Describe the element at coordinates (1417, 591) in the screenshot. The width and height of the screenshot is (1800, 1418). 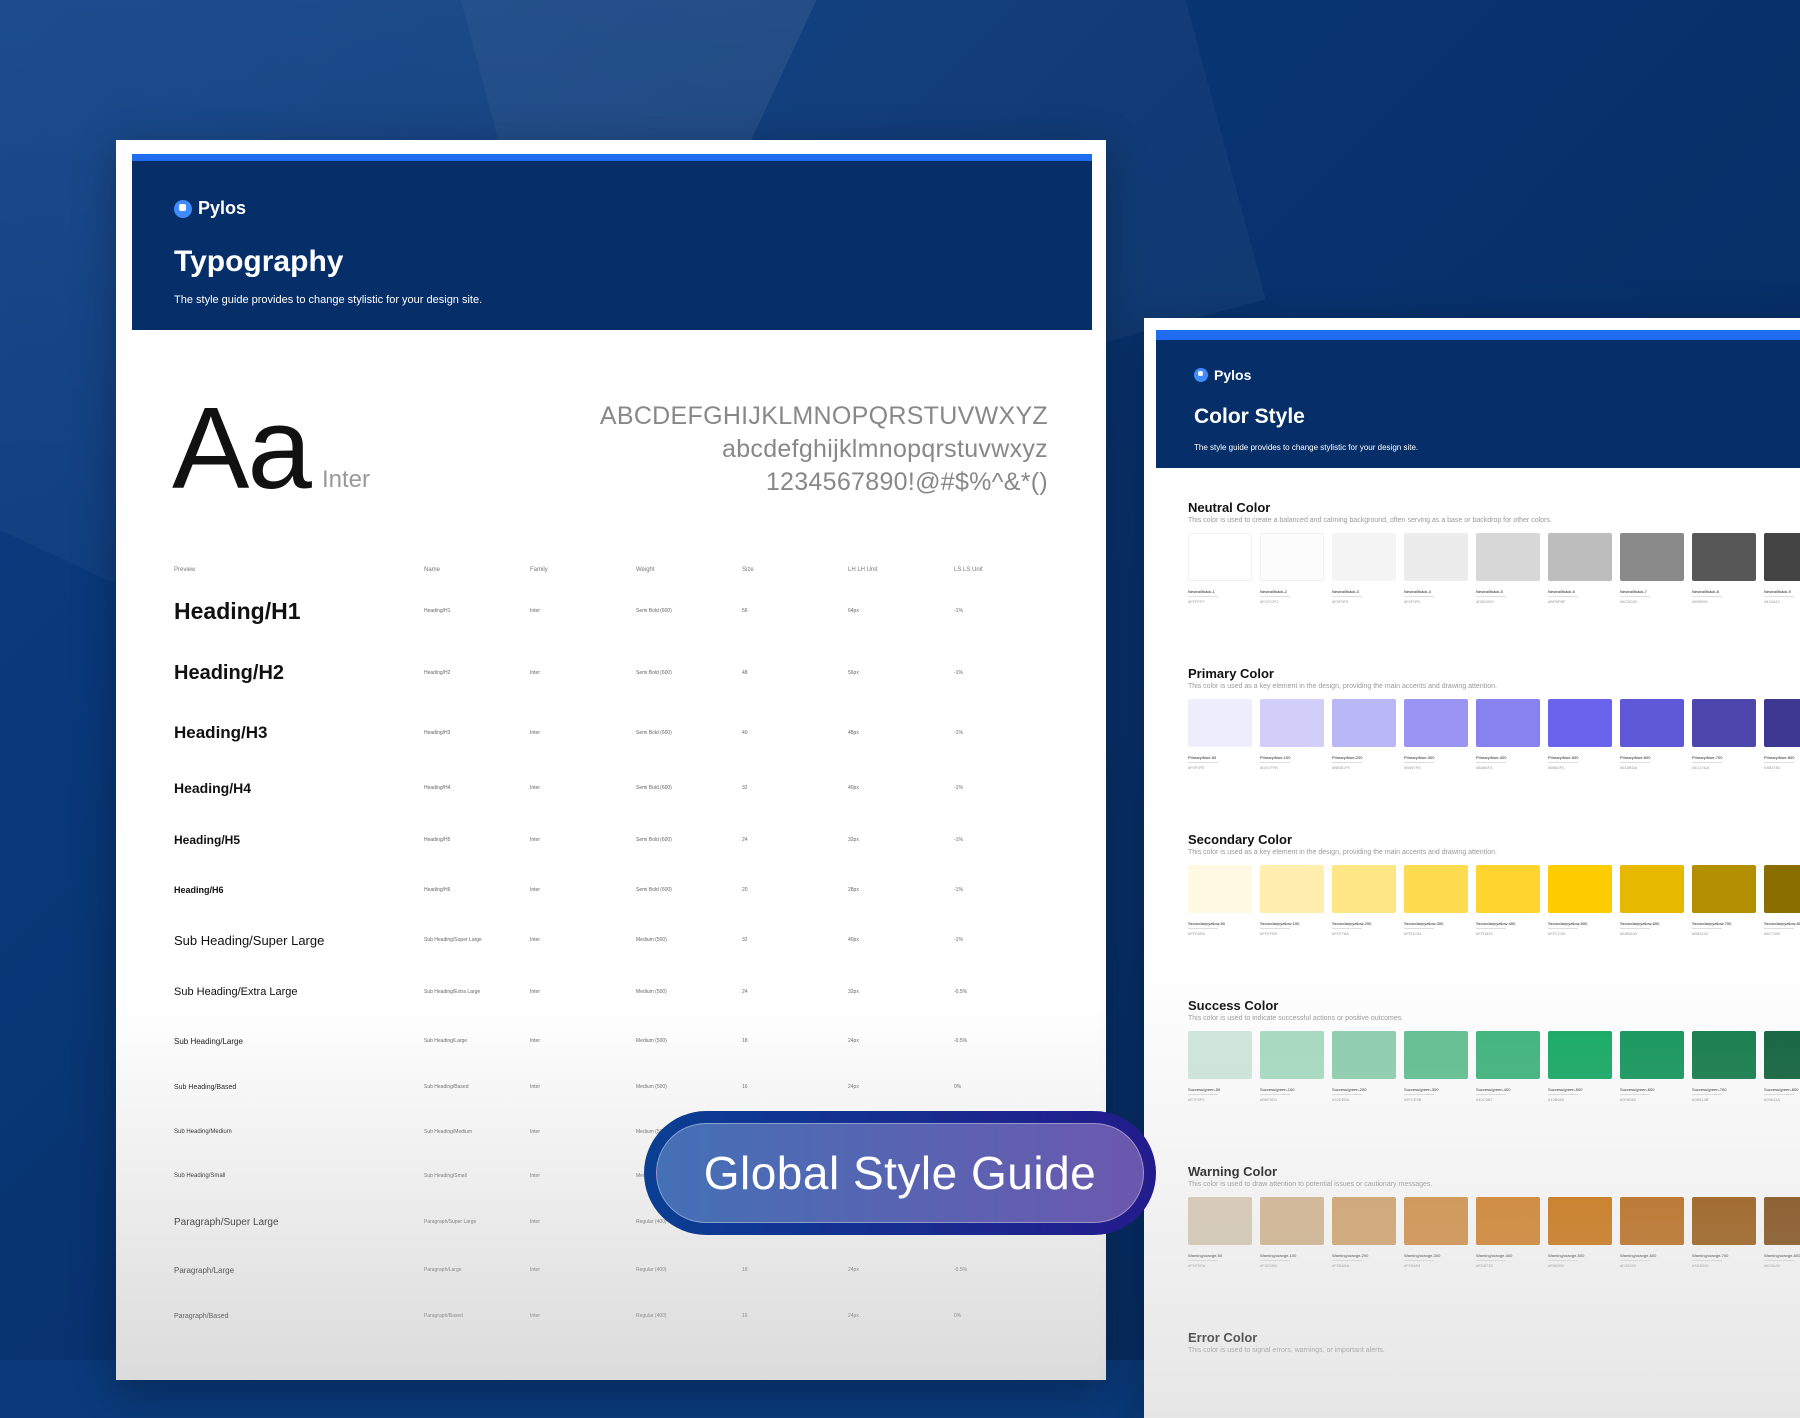
I see `swatch-name: Neutral/black-4` at that location.